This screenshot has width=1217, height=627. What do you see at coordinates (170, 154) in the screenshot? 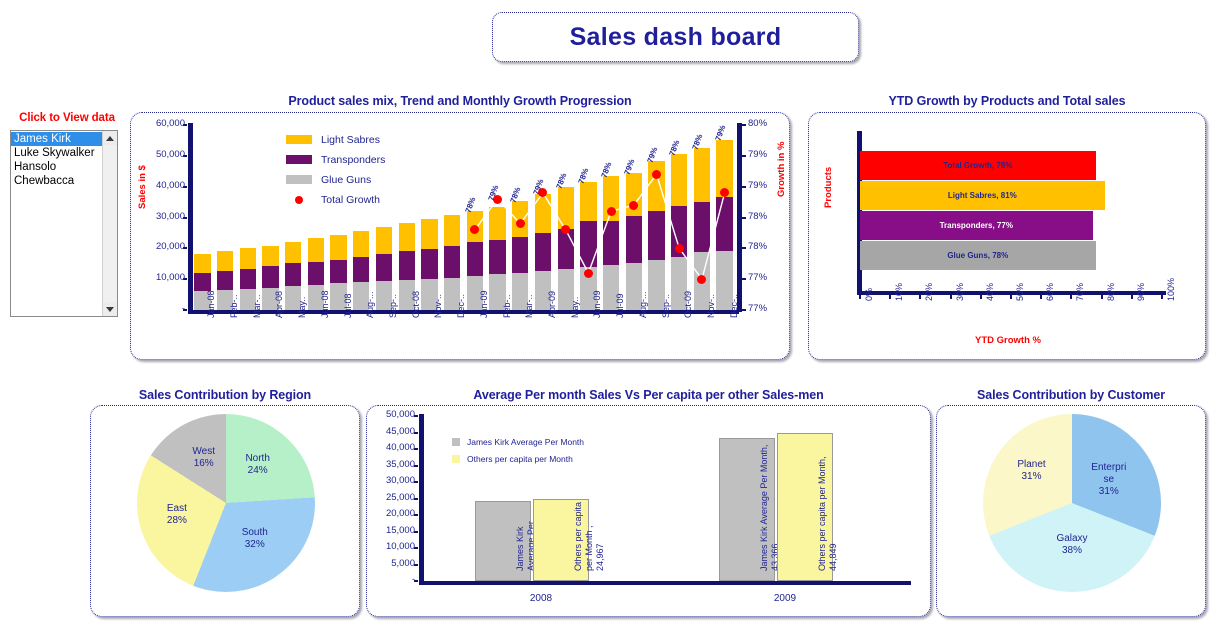
I see `main-y-tick-label: 50,000` at bounding box center [170, 154].